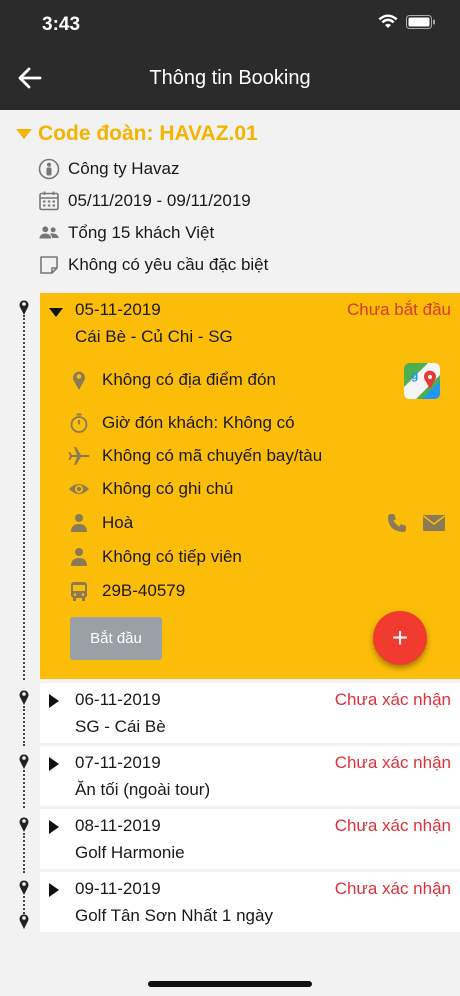 This screenshot has width=460, height=996. What do you see at coordinates (168, 488) in the screenshot?
I see `day-note: Không có ghi chú` at bounding box center [168, 488].